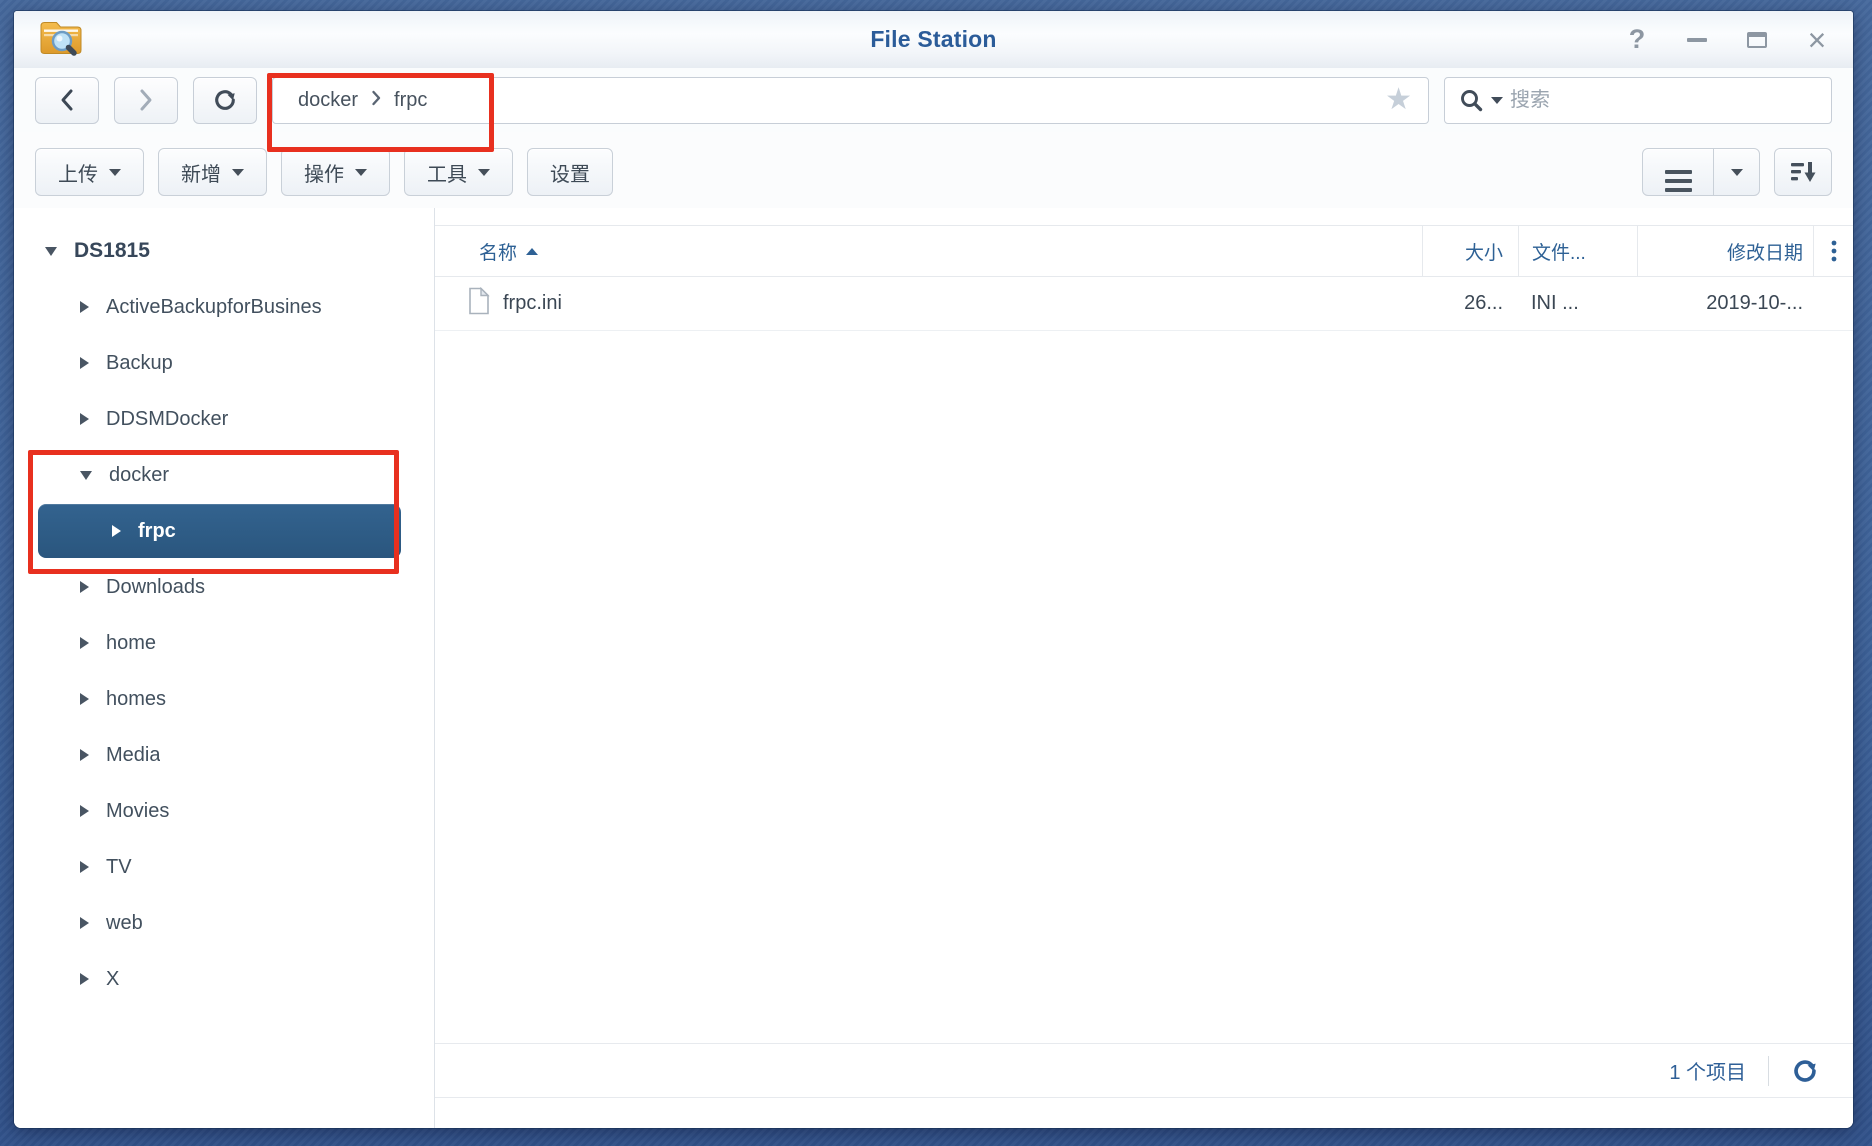  I want to click on column-header-modified-date: 修改日期, so click(1725, 251).